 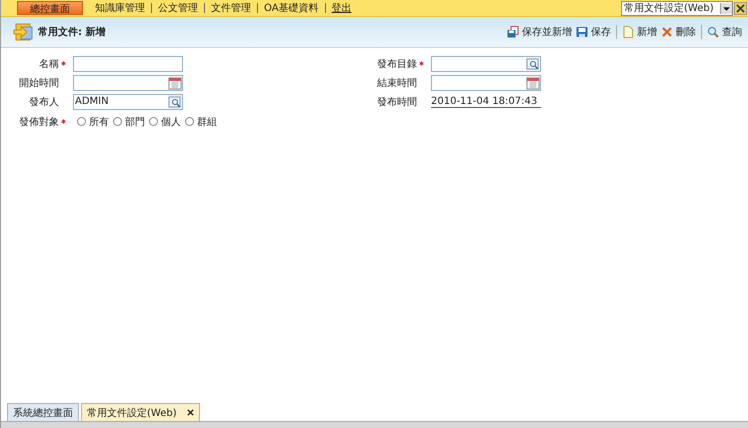 I want to click on floppy-icon, so click(x=582, y=32).